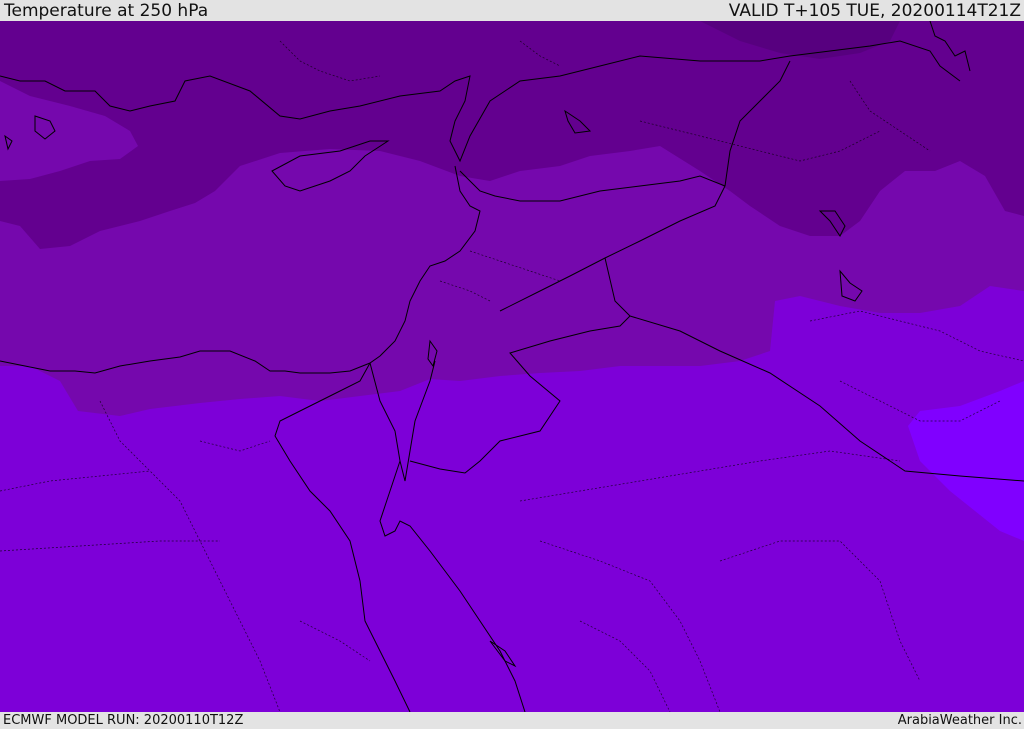 The height and width of the screenshot is (729, 1024). I want to click on valid-time: VALID T+105 TUE, 20200114T21Z, so click(874, 10).